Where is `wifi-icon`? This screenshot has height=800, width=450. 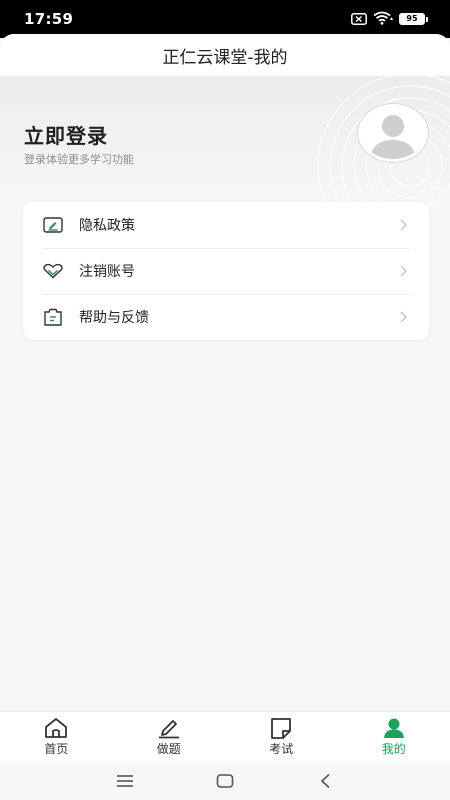 wifi-icon is located at coordinates (383, 19).